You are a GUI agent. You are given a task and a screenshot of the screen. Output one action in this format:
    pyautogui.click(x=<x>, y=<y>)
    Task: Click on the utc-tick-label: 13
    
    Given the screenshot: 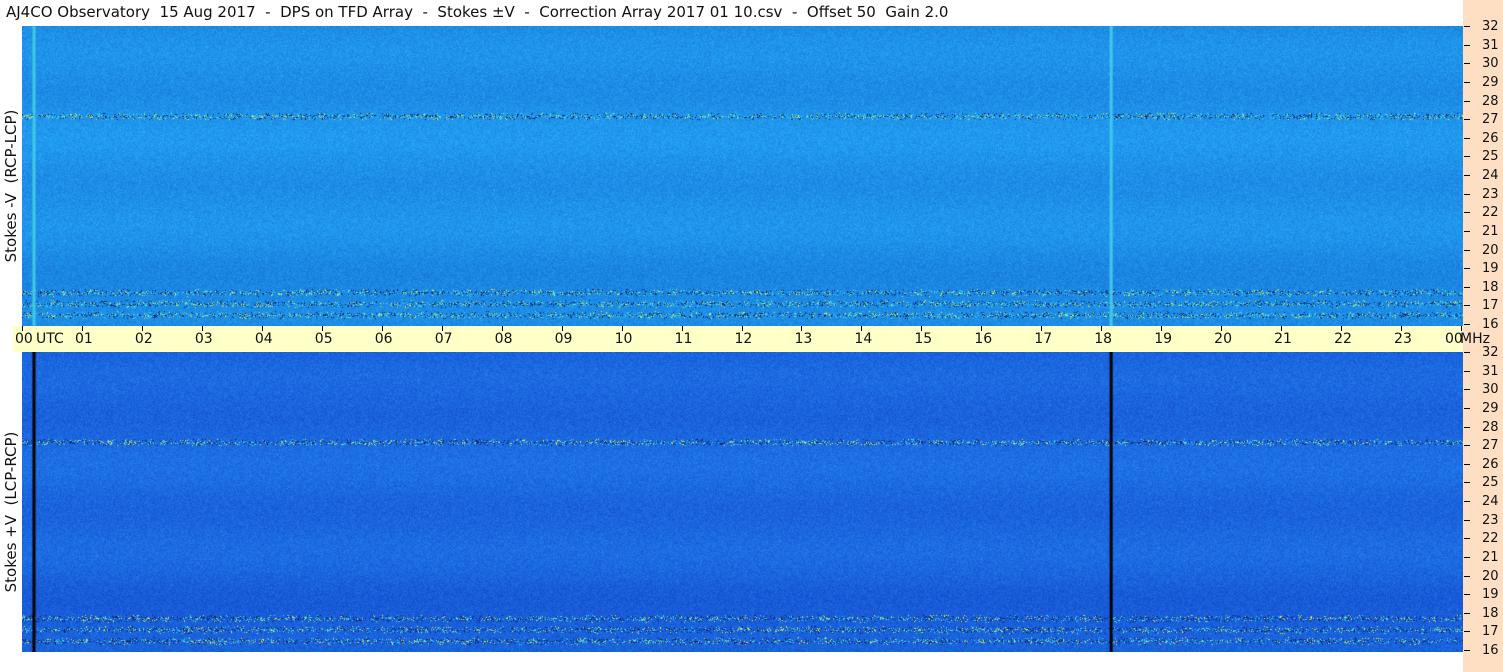 What is the action you would take?
    pyautogui.click(x=803, y=339)
    